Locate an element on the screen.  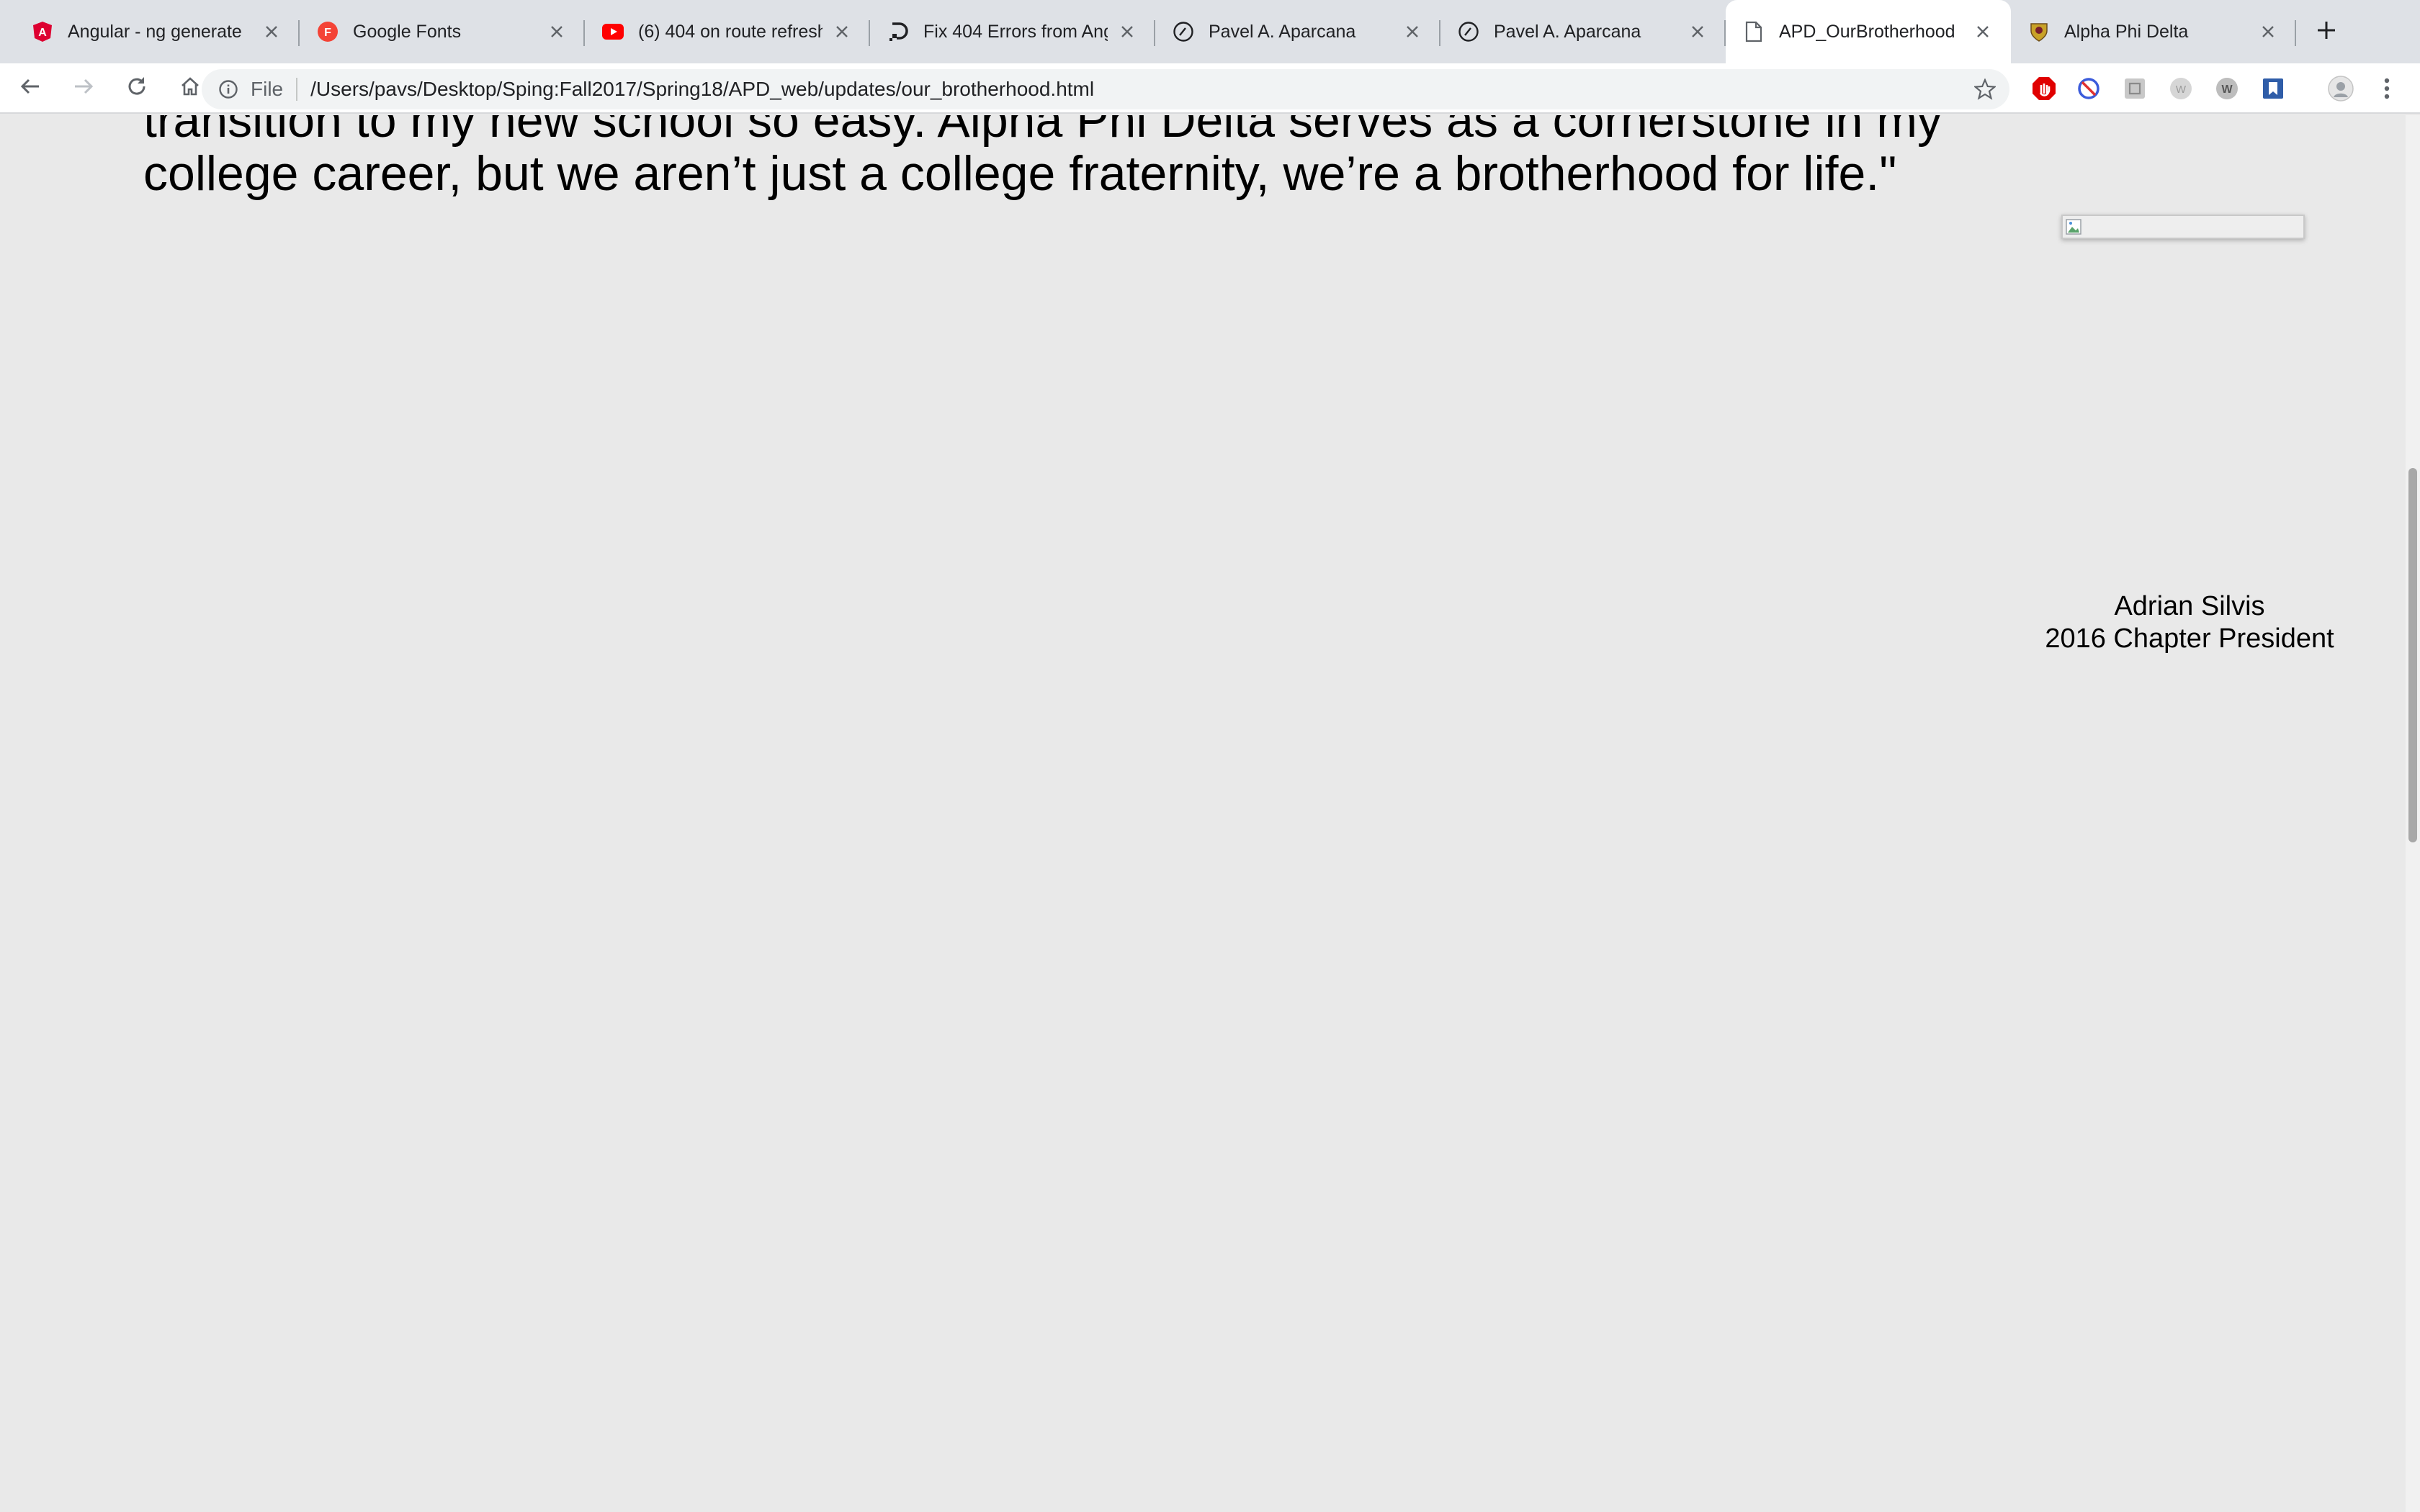
reload-button is located at coordinates (137, 88).